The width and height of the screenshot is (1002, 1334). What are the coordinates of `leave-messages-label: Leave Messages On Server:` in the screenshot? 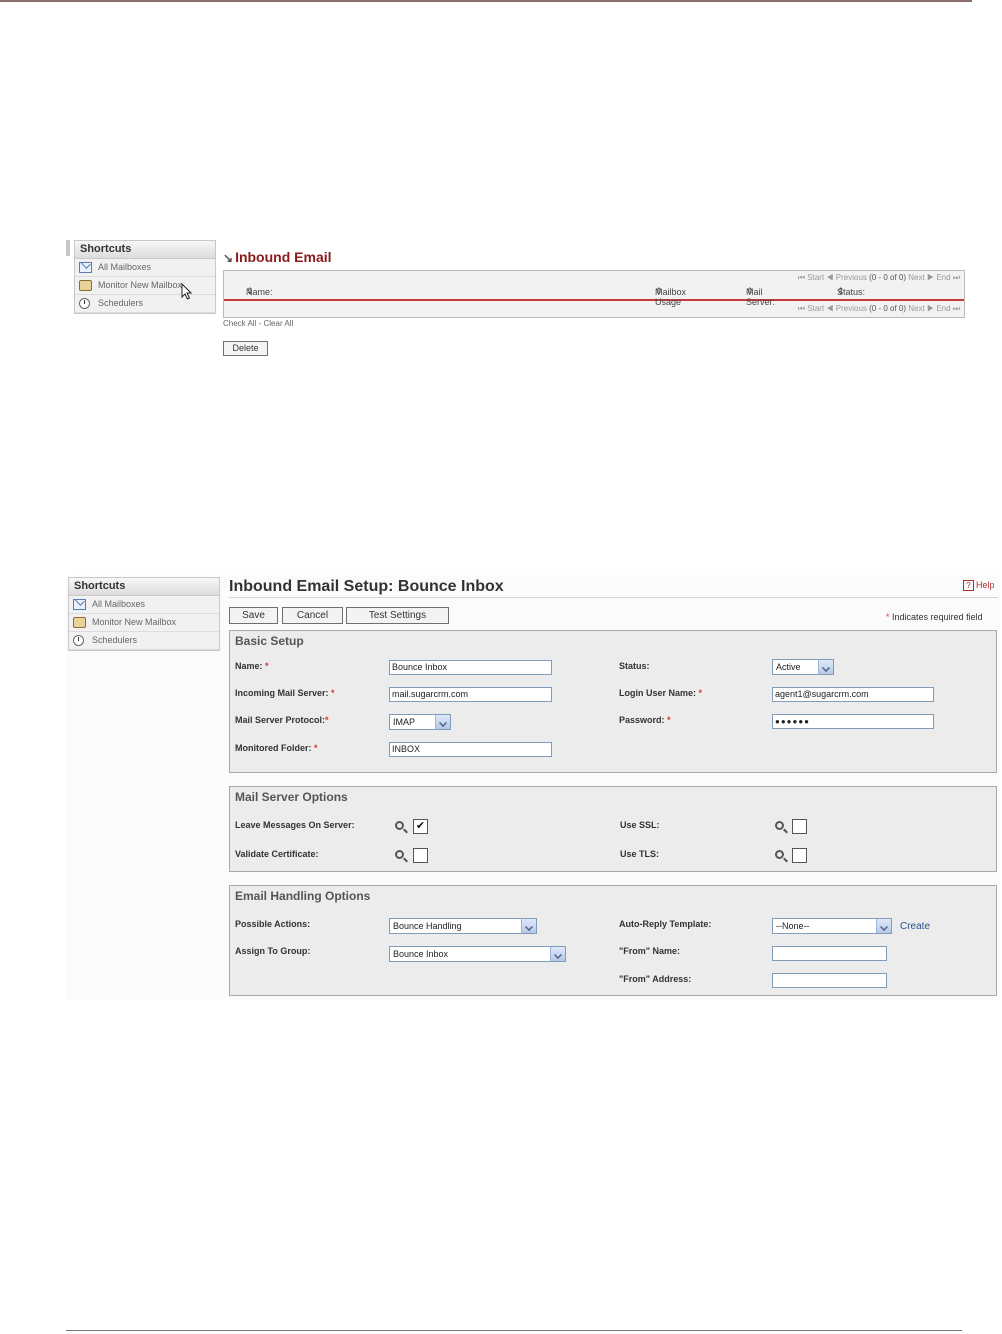 It's located at (295, 825).